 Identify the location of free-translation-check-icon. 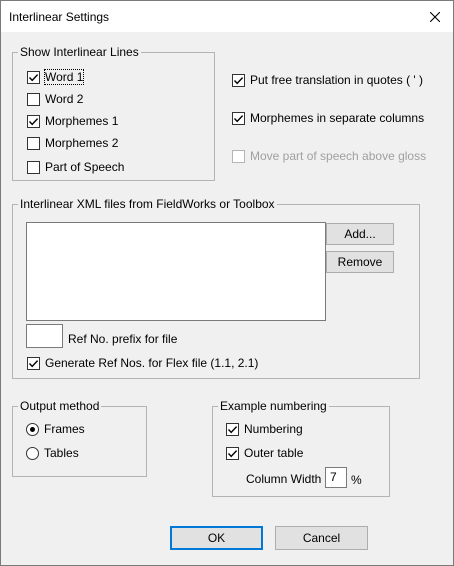
(238, 80).